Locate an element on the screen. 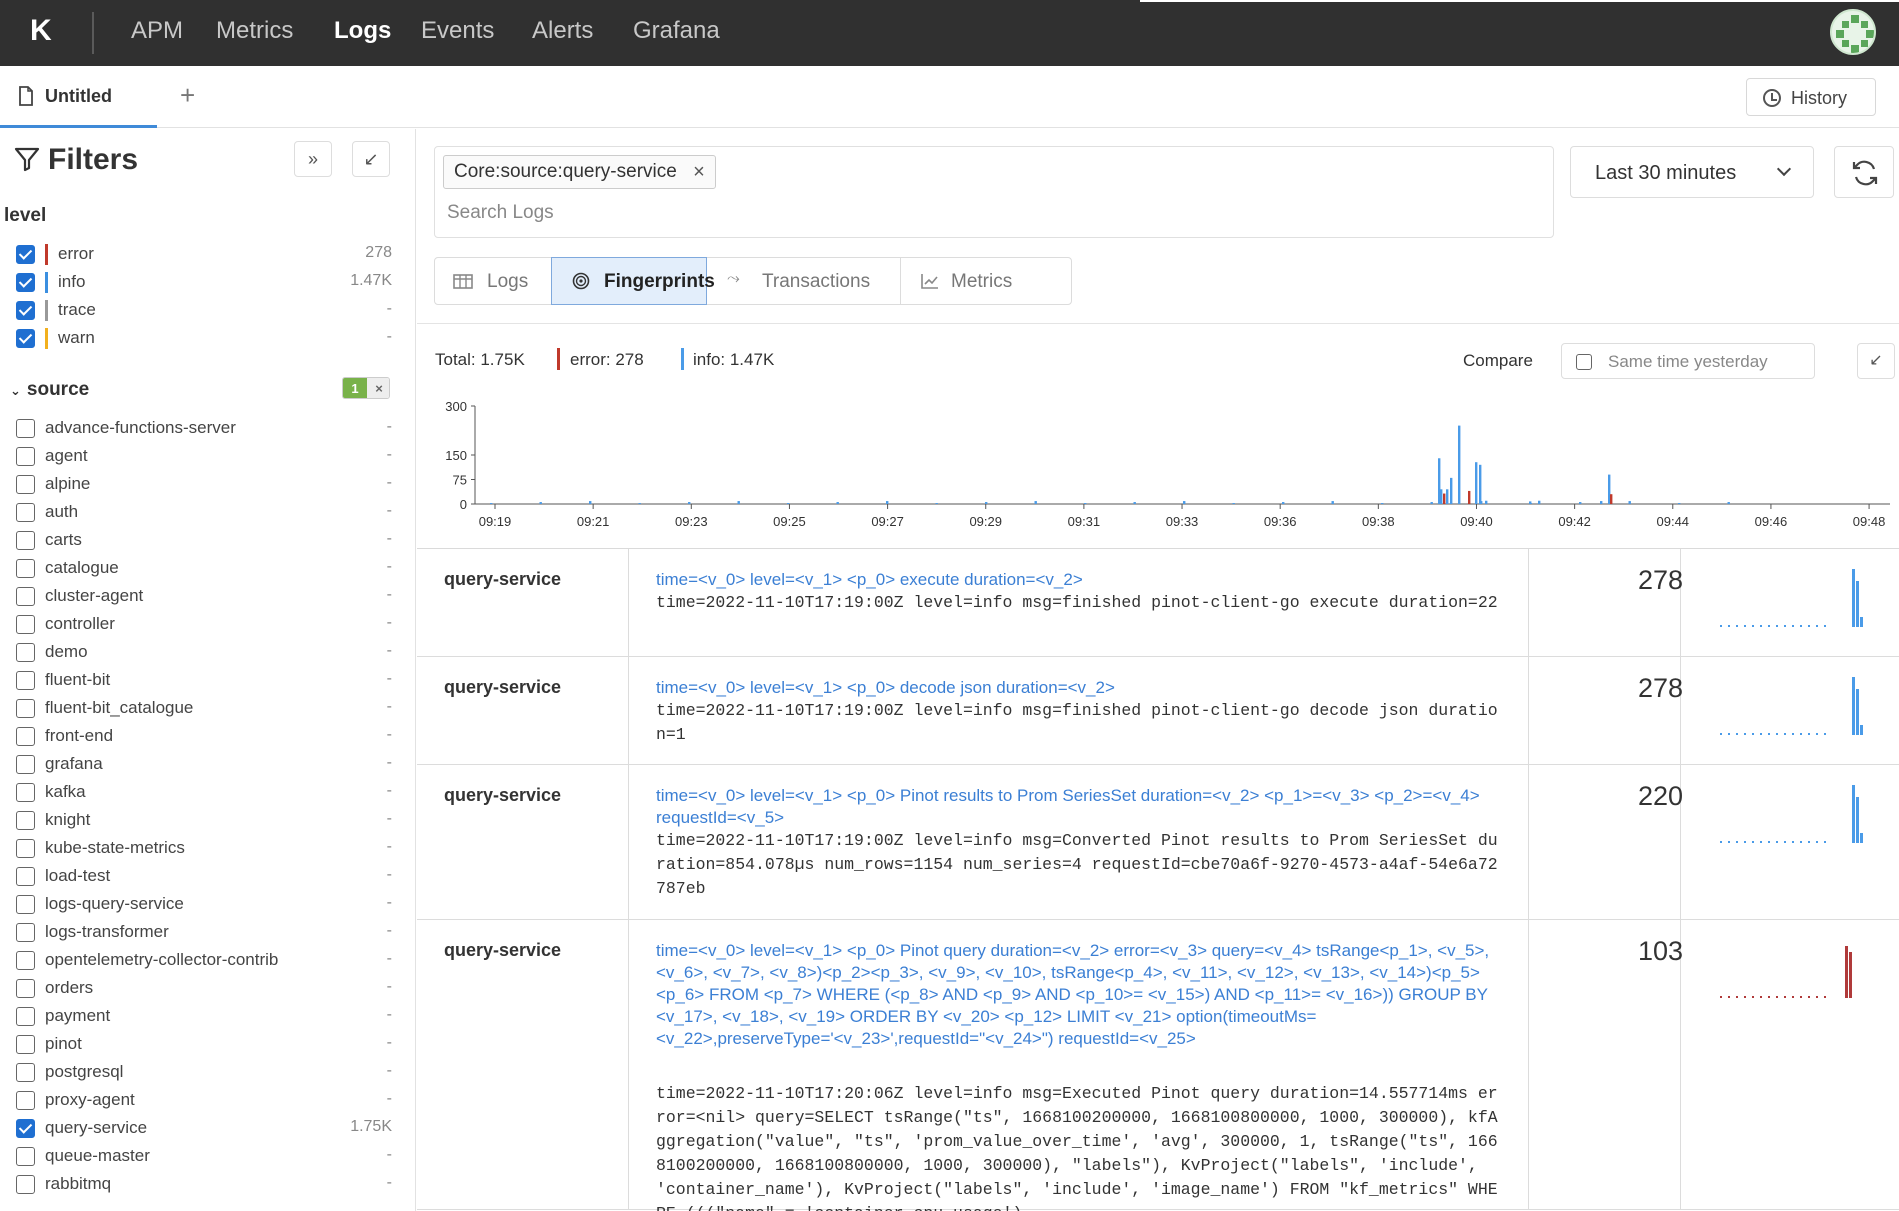 The height and width of the screenshot is (1211, 1899). source-selected-badge: 1 × is located at coordinates (366, 388).